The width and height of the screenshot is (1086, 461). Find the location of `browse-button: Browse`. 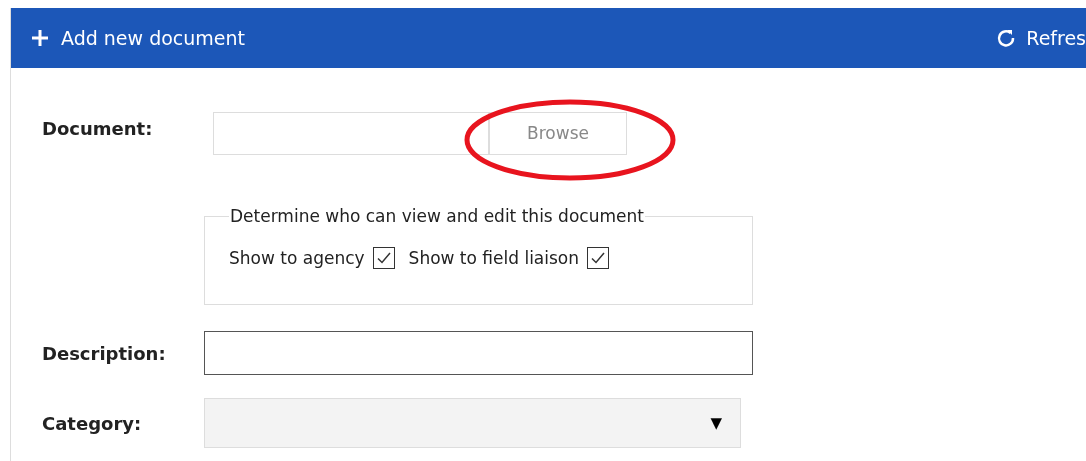

browse-button: Browse is located at coordinates (558, 133).